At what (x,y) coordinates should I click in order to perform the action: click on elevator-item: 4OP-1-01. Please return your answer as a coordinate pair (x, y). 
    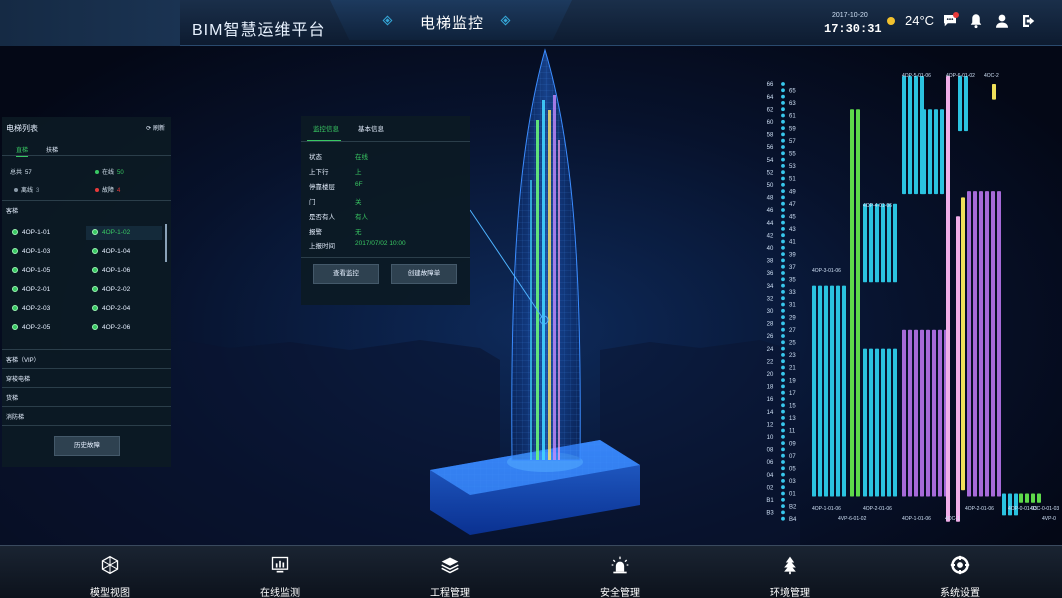
    Looking at the image, I should click on (31, 233).